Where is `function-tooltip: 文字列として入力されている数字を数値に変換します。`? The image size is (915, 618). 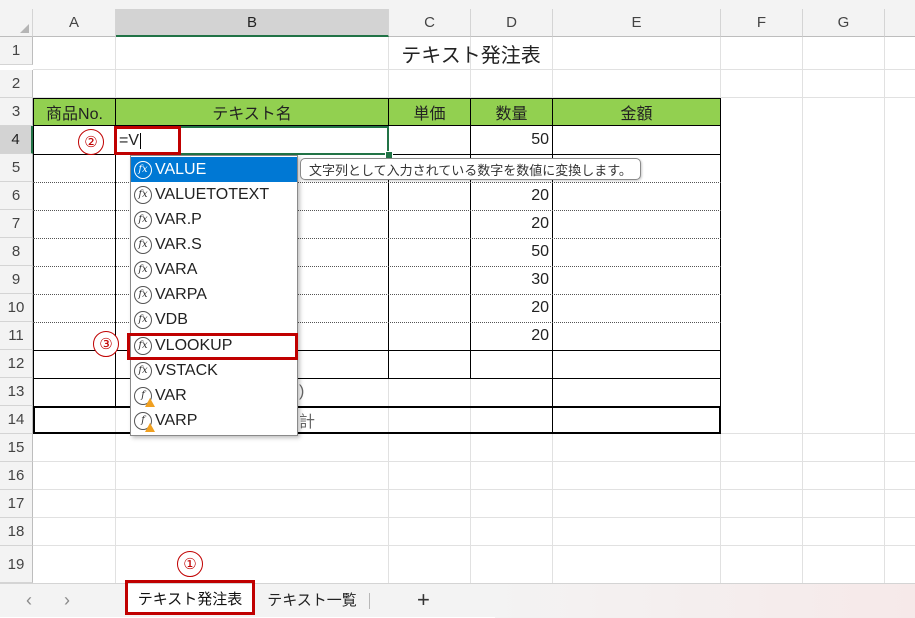 function-tooltip: 文字列として入力されている数字を数値に変換します。 is located at coordinates (470, 169).